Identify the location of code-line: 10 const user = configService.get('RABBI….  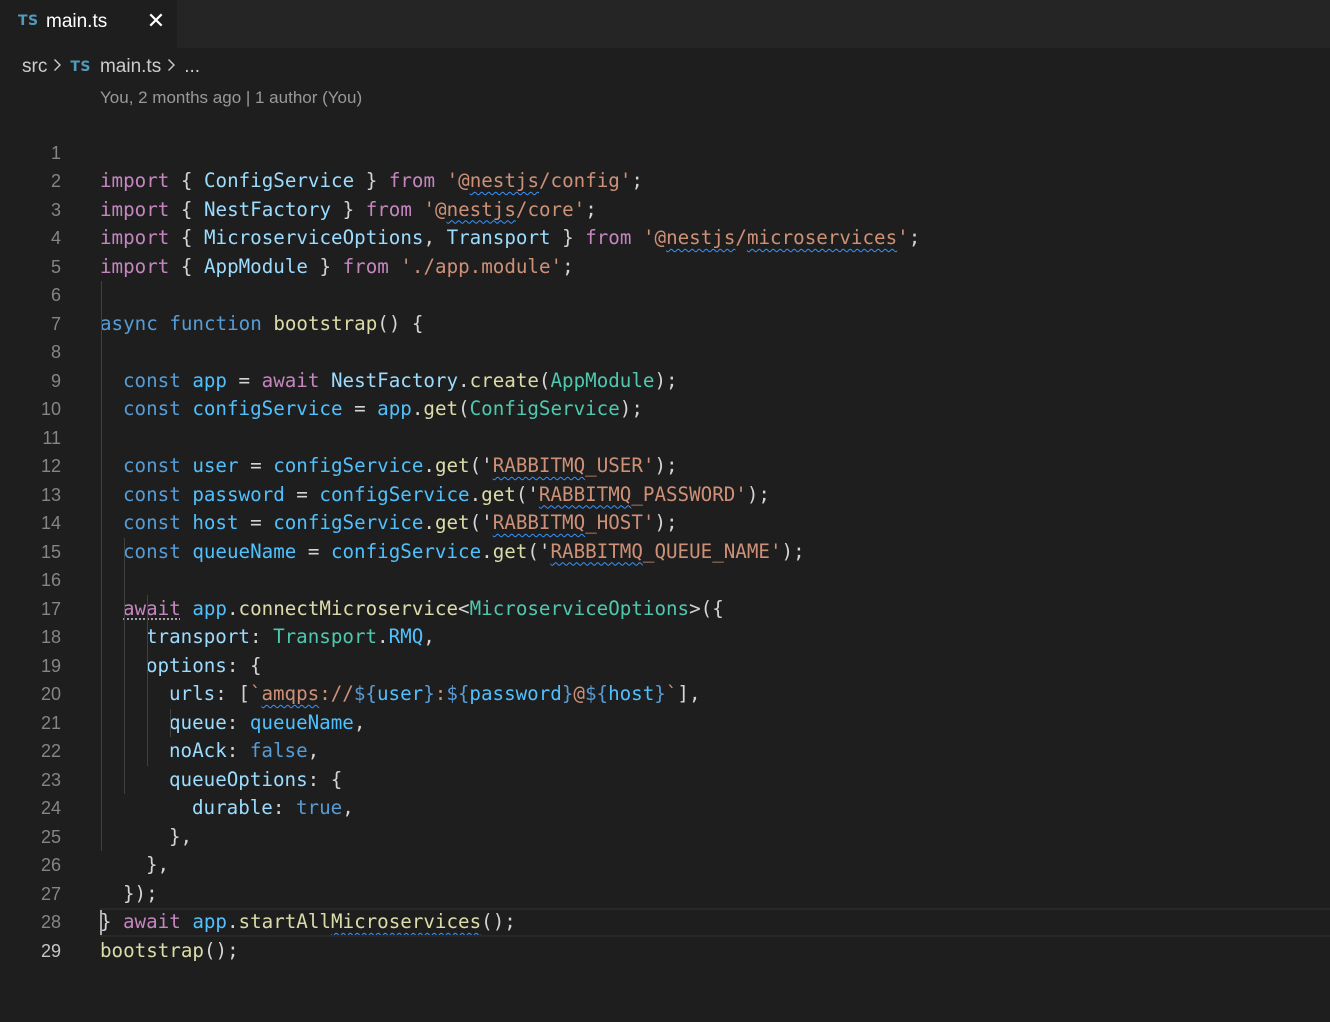
(665, 421).